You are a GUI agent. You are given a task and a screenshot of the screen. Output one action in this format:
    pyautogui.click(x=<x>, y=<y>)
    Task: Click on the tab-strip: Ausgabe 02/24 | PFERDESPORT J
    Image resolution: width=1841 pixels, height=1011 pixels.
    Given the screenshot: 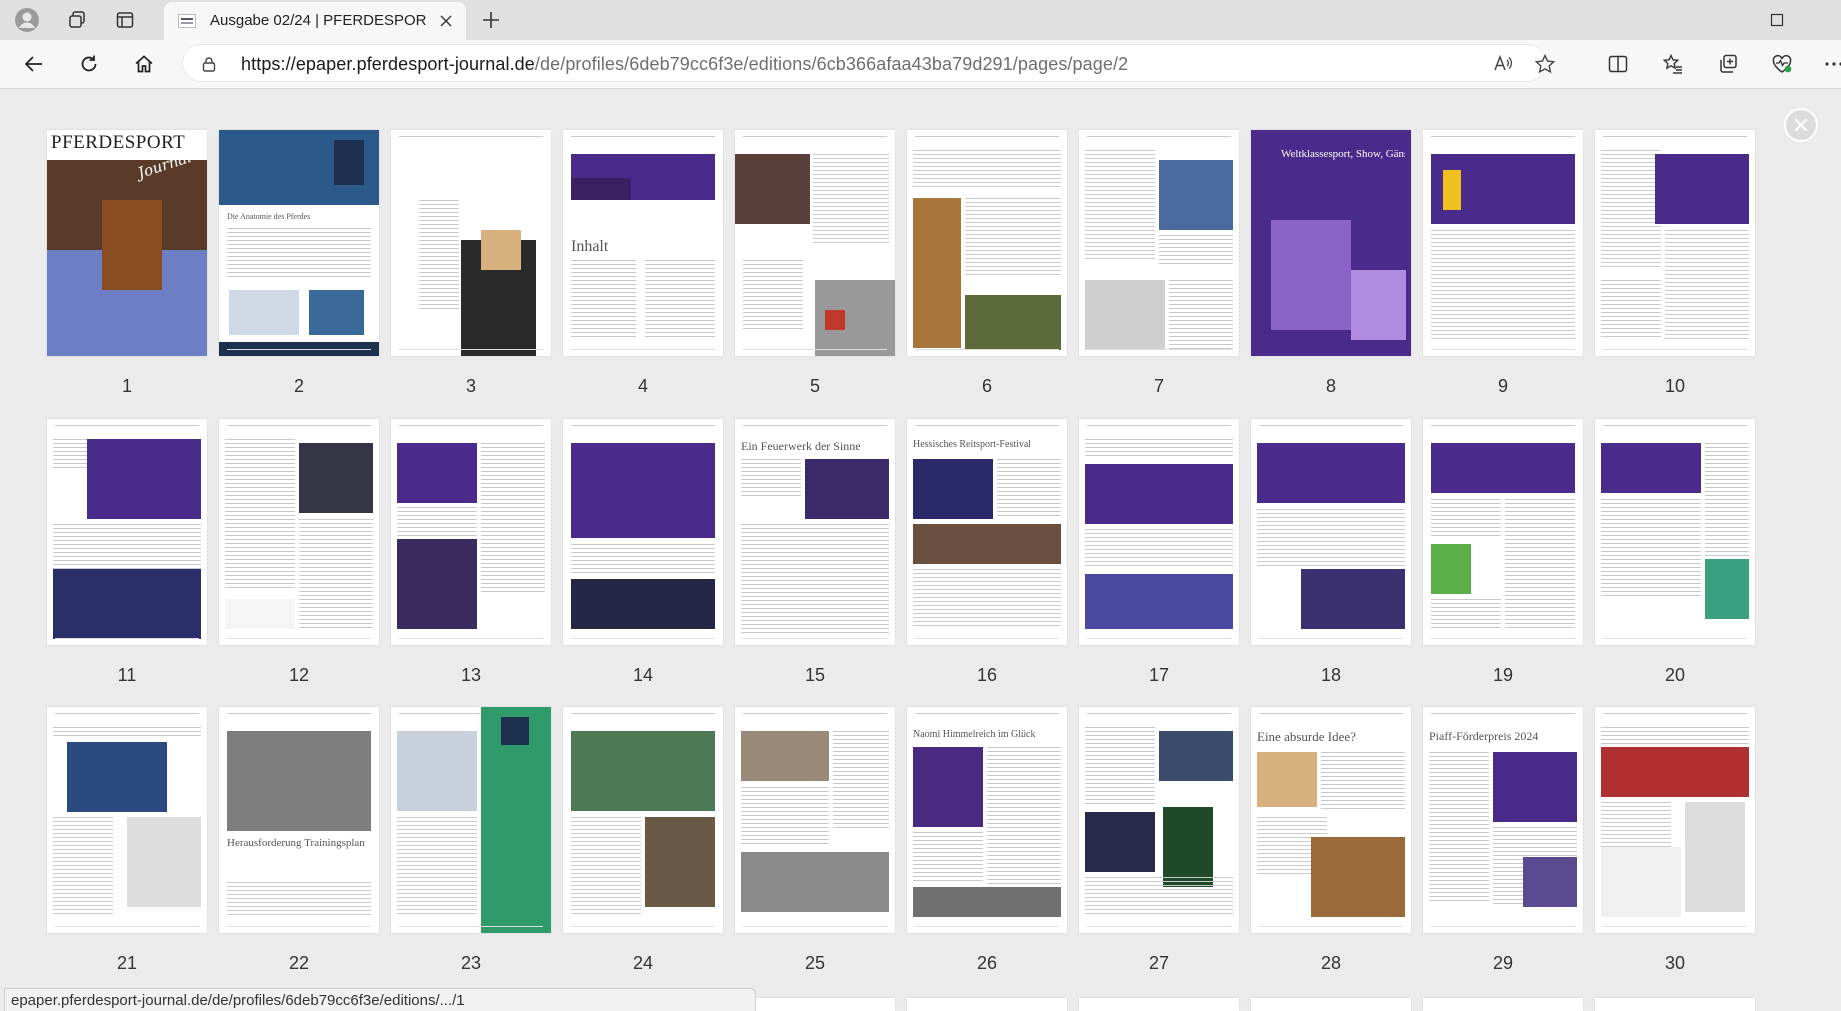 What is the action you would take?
    pyautogui.click(x=920, y=20)
    